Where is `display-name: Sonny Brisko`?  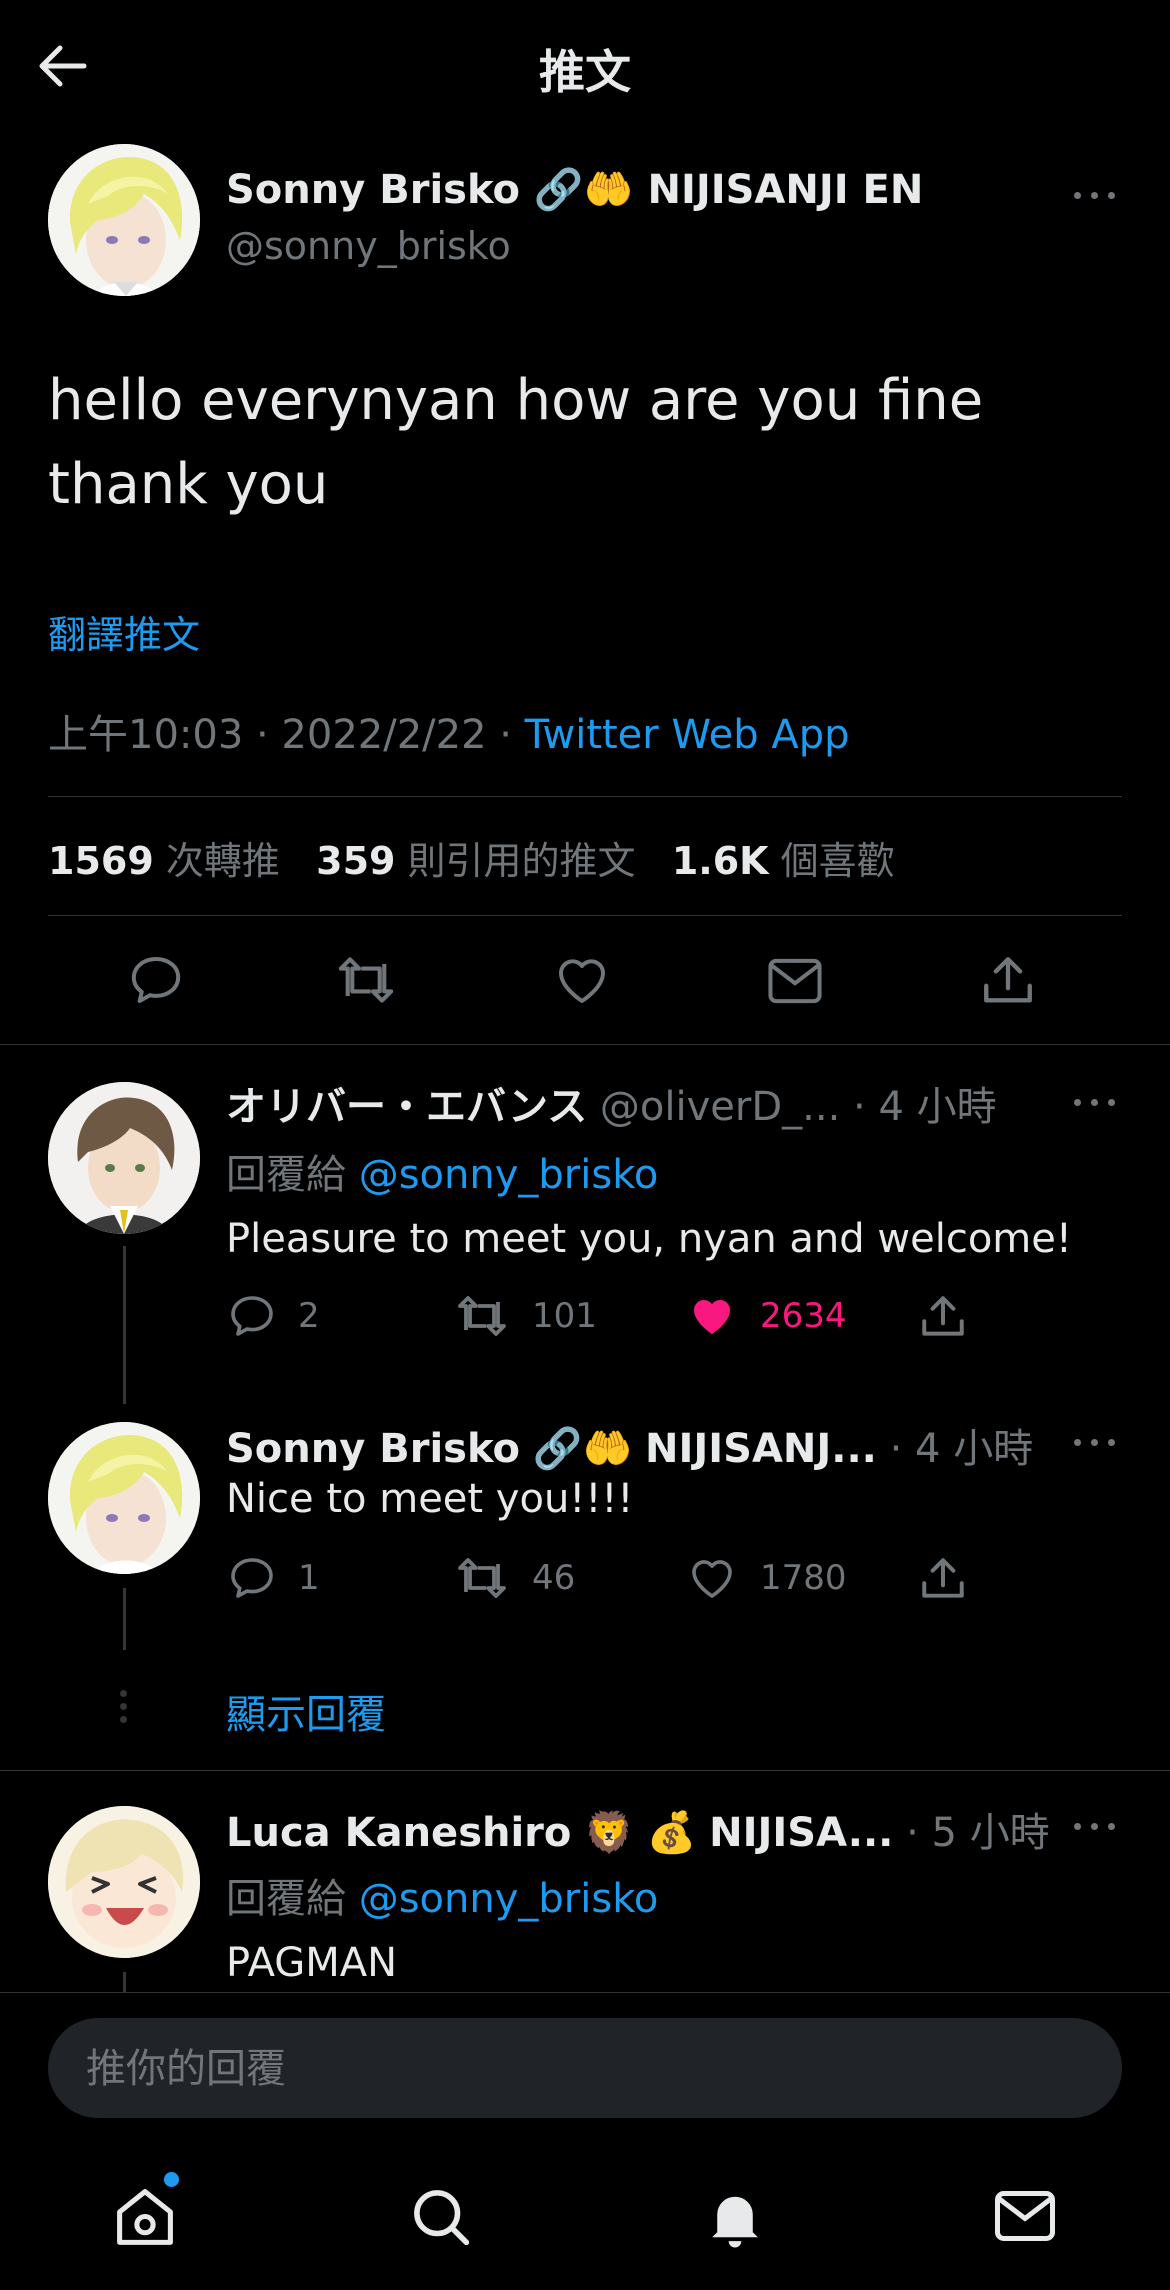 display-name: Sonny Brisko is located at coordinates (373, 190).